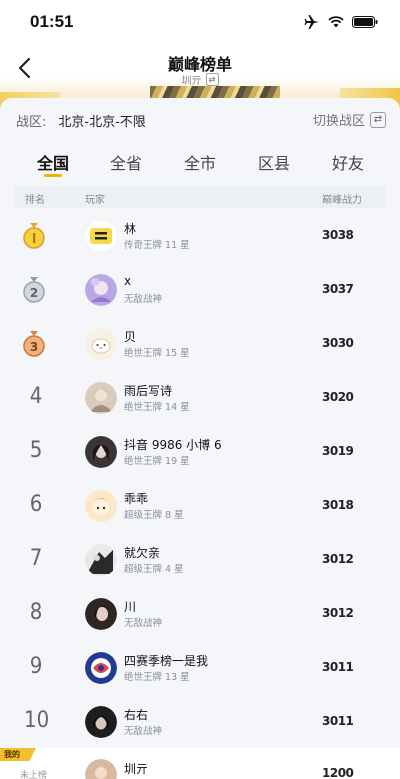 The width and height of the screenshot is (400, 779). What do you see at coordinates (157, 407) in the screenshot?
I see `player-title: 绝世王牌 14 星` at bounding box center [157, 407].